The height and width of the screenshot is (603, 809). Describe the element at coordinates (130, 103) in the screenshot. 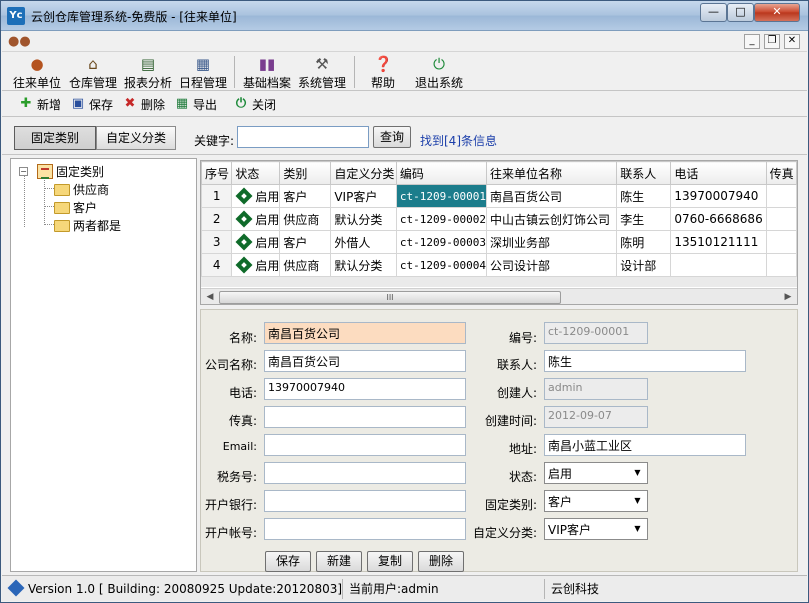

I see `x-icon: ✖` at that location.